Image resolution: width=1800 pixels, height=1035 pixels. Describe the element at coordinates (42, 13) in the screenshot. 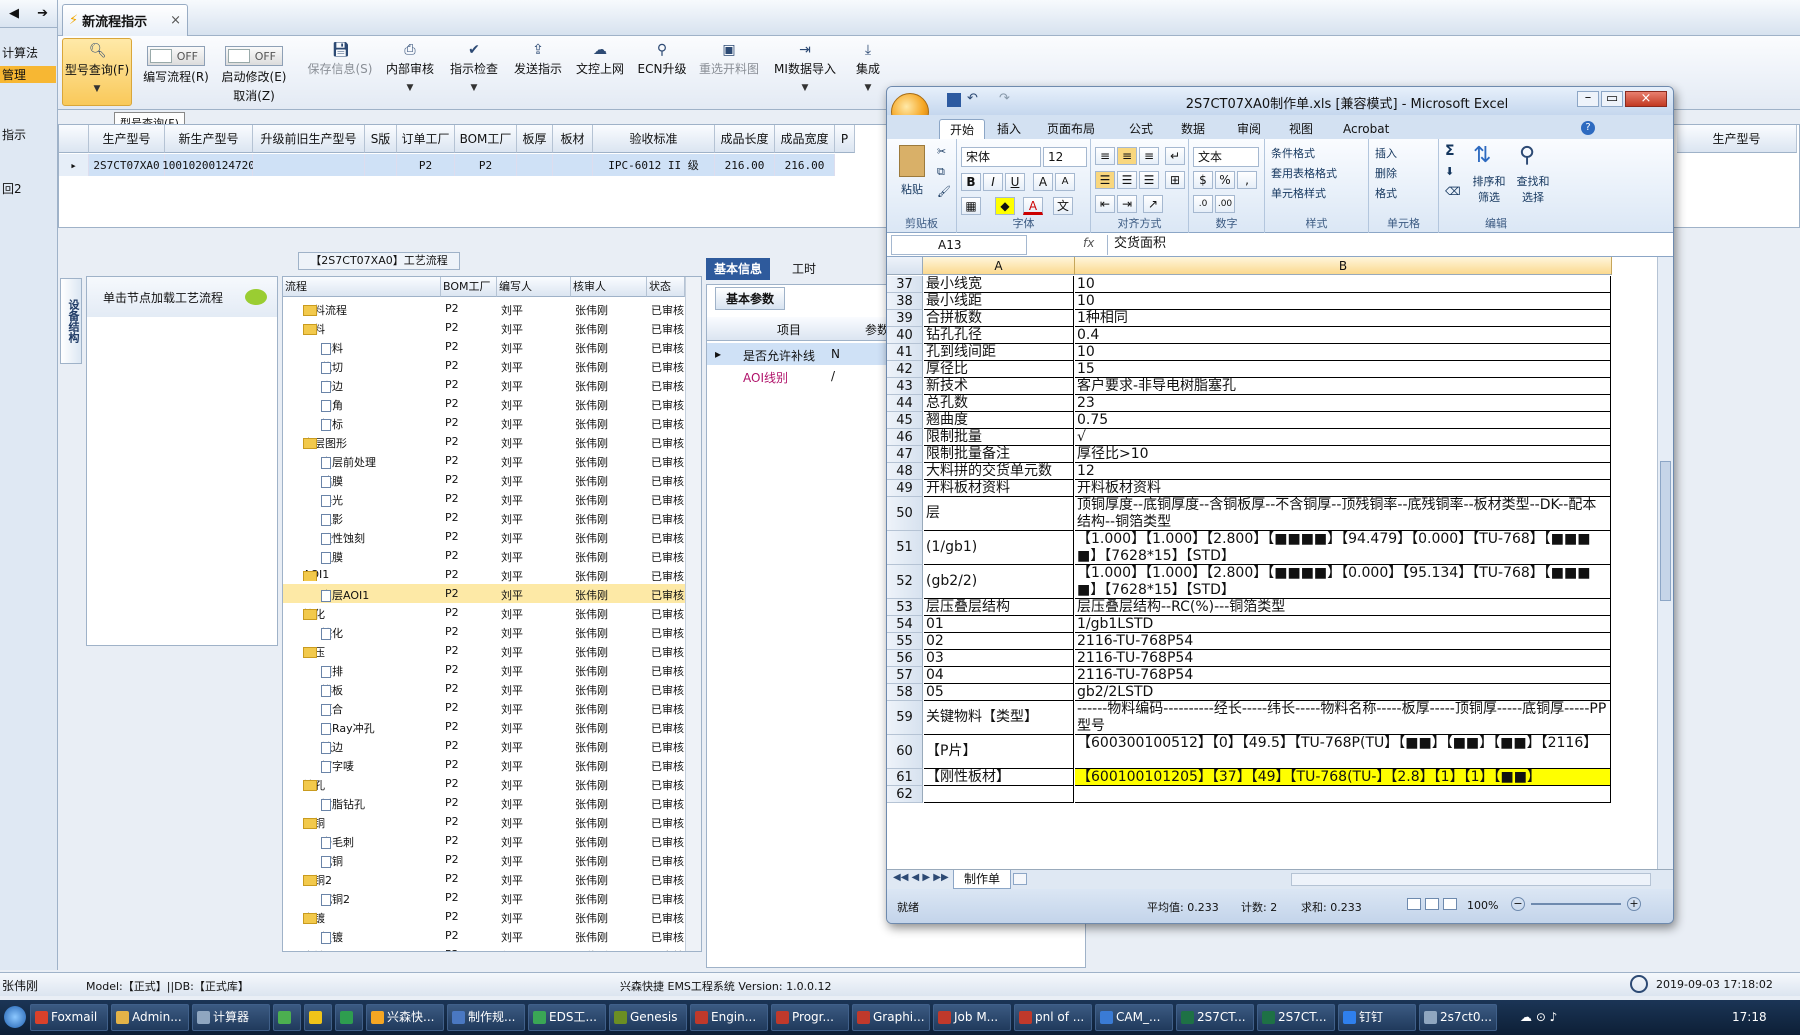

I see `forward-icon: ➔` at that location.